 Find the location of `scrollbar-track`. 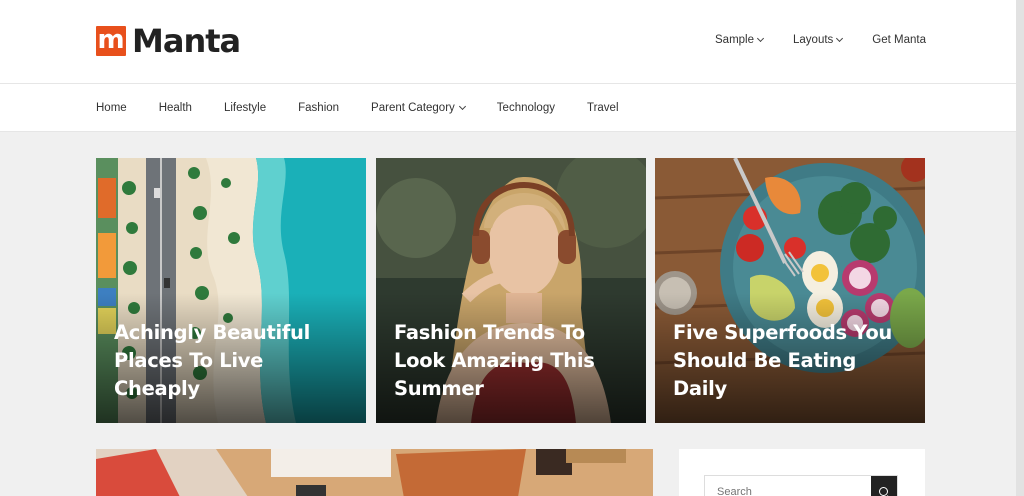

scrollbar-track is located at coordinates (1020, 248).